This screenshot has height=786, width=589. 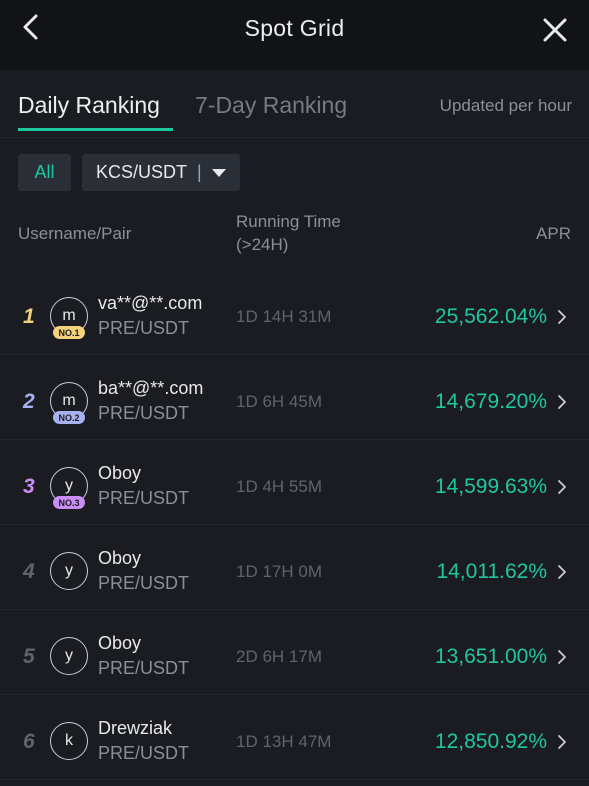 What do you see at coordinates (89, 105) in the screenshot?
I see `tab-daily-ranking: Daily Ranking` at bounding box center [89, 105].